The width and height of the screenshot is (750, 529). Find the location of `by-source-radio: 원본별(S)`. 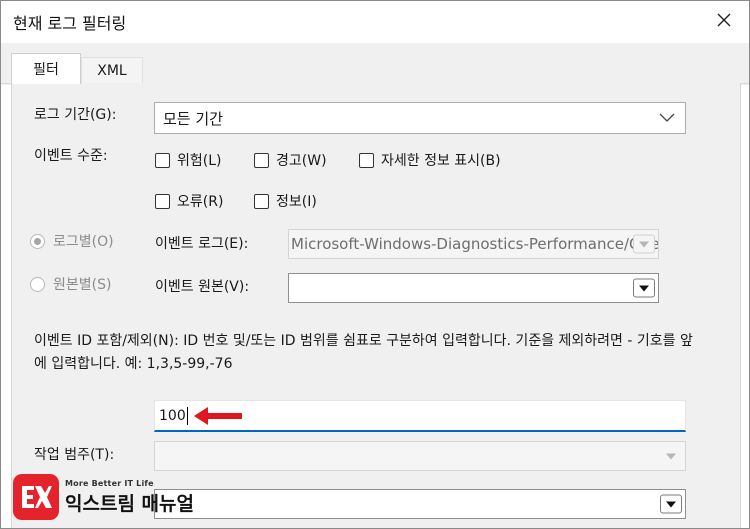

by-source-radio: 원본별(S) is located at coordinates (70, 284).